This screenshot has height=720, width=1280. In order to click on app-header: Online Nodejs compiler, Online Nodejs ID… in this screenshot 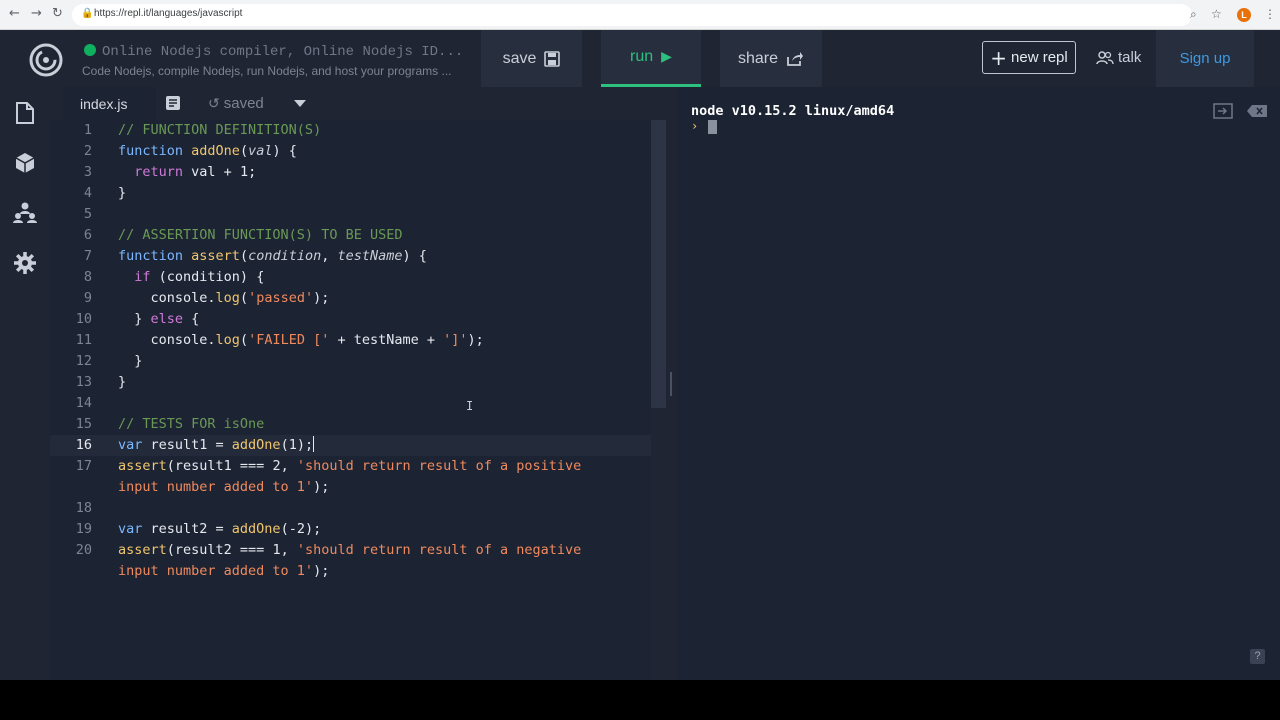, I will do `click(640, 58)`.